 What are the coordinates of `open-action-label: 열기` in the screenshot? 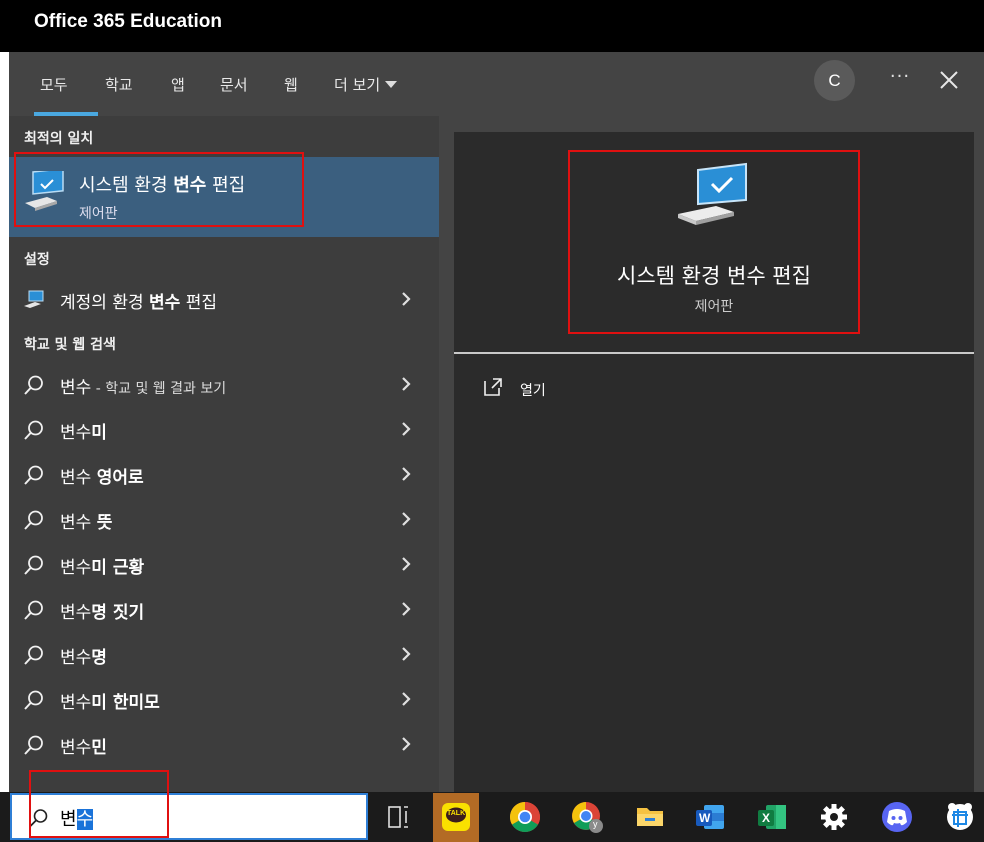 It's located at (533, 391).